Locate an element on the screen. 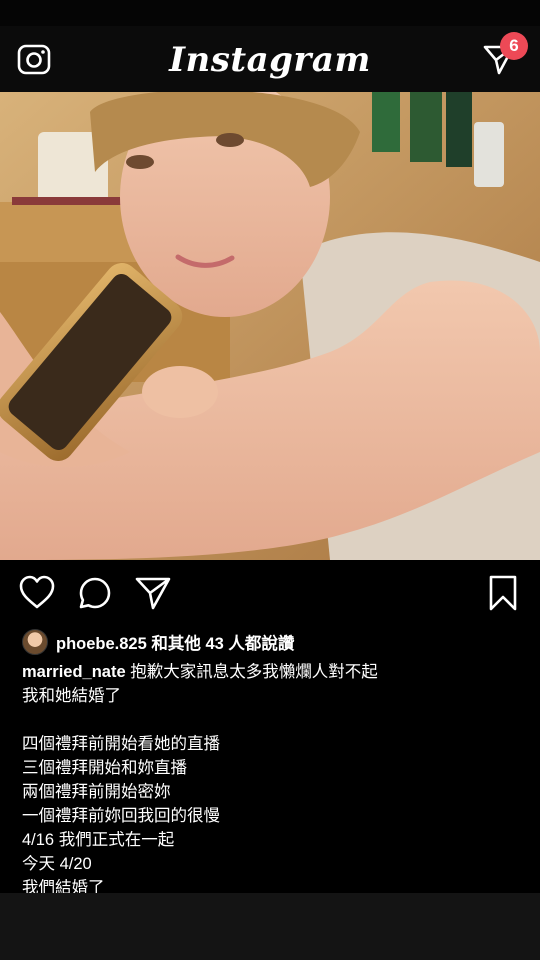  likes-text: phoebe.825 和其他 43 人都說讚 is located at coordinates (175, 642).